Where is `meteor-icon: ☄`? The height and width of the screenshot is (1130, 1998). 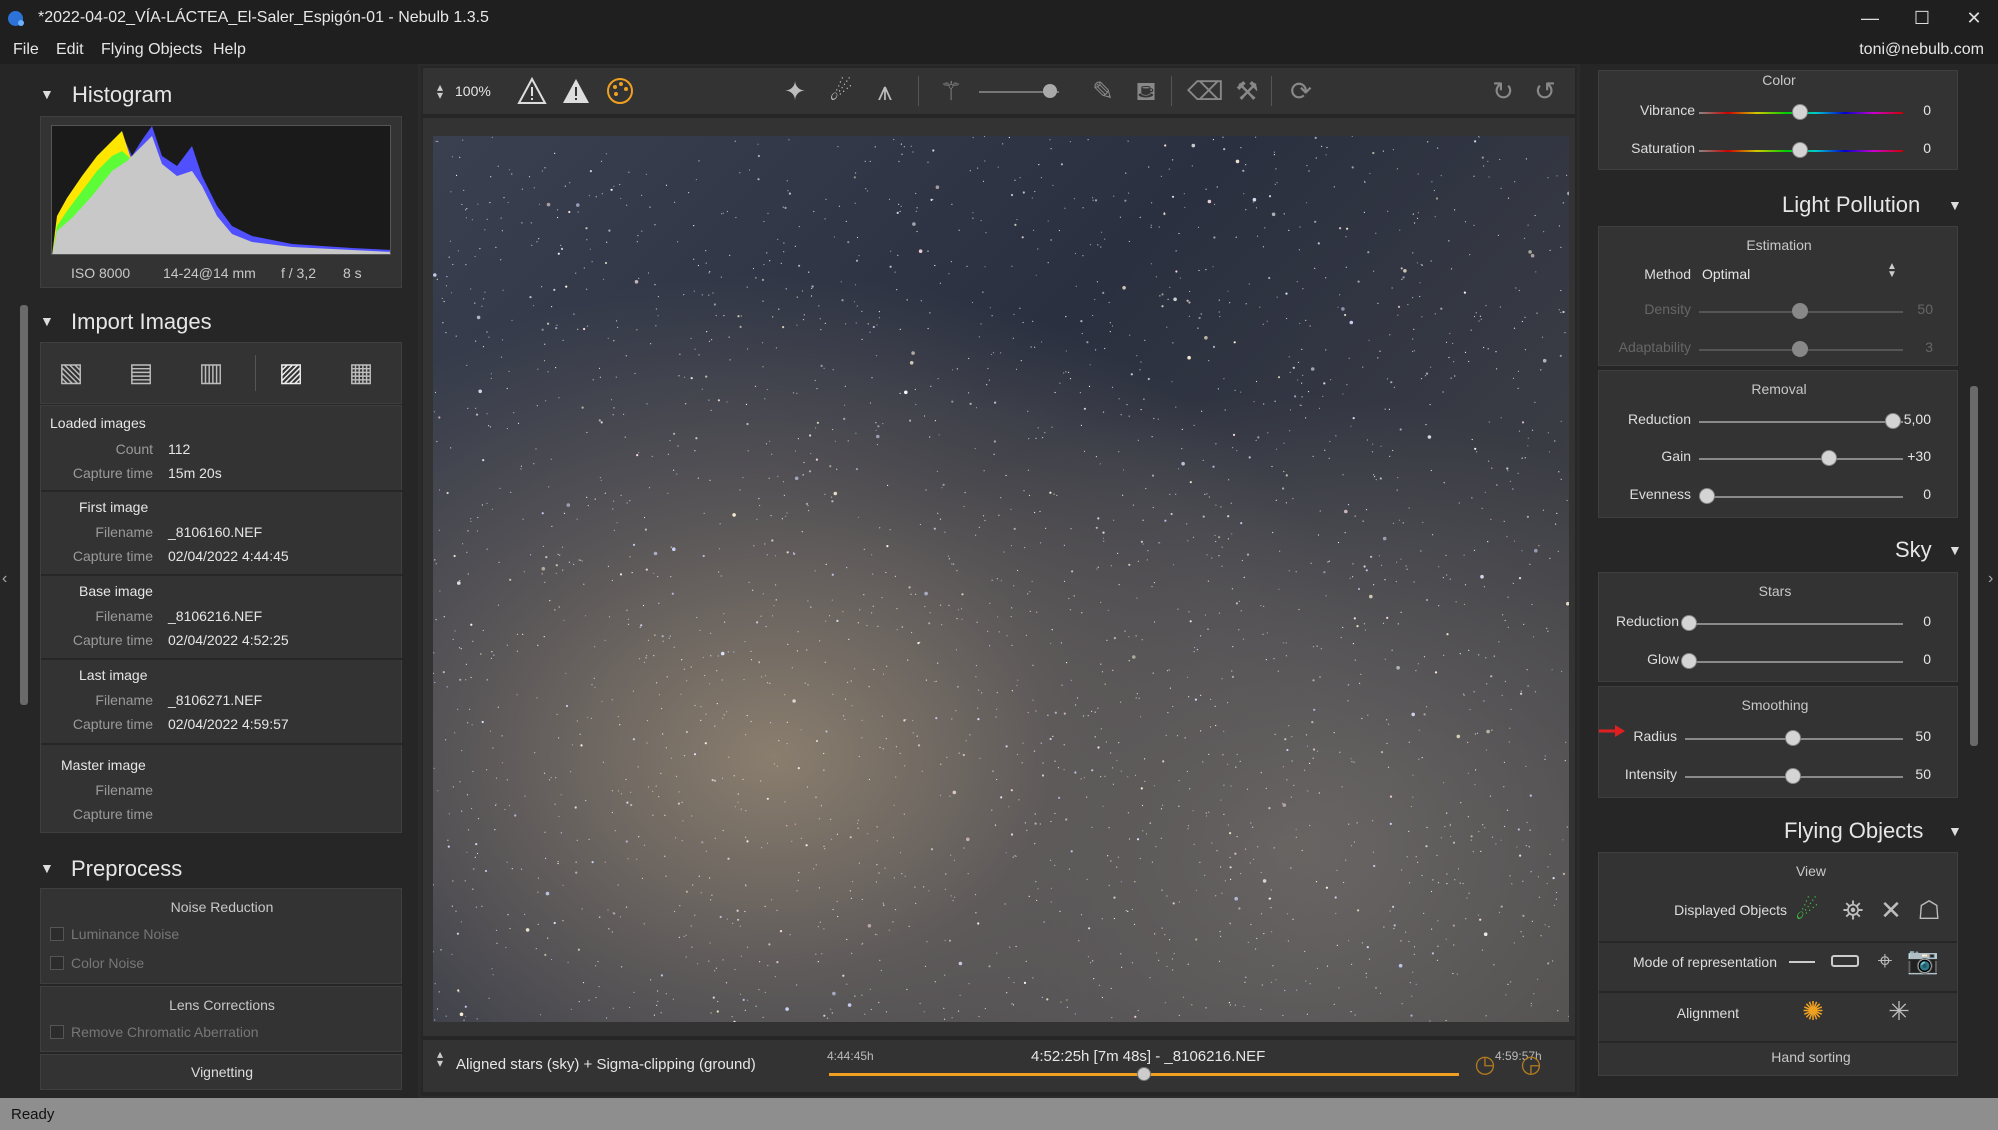 meteor-icon: ☄ is located at coordinates (1807, 910).